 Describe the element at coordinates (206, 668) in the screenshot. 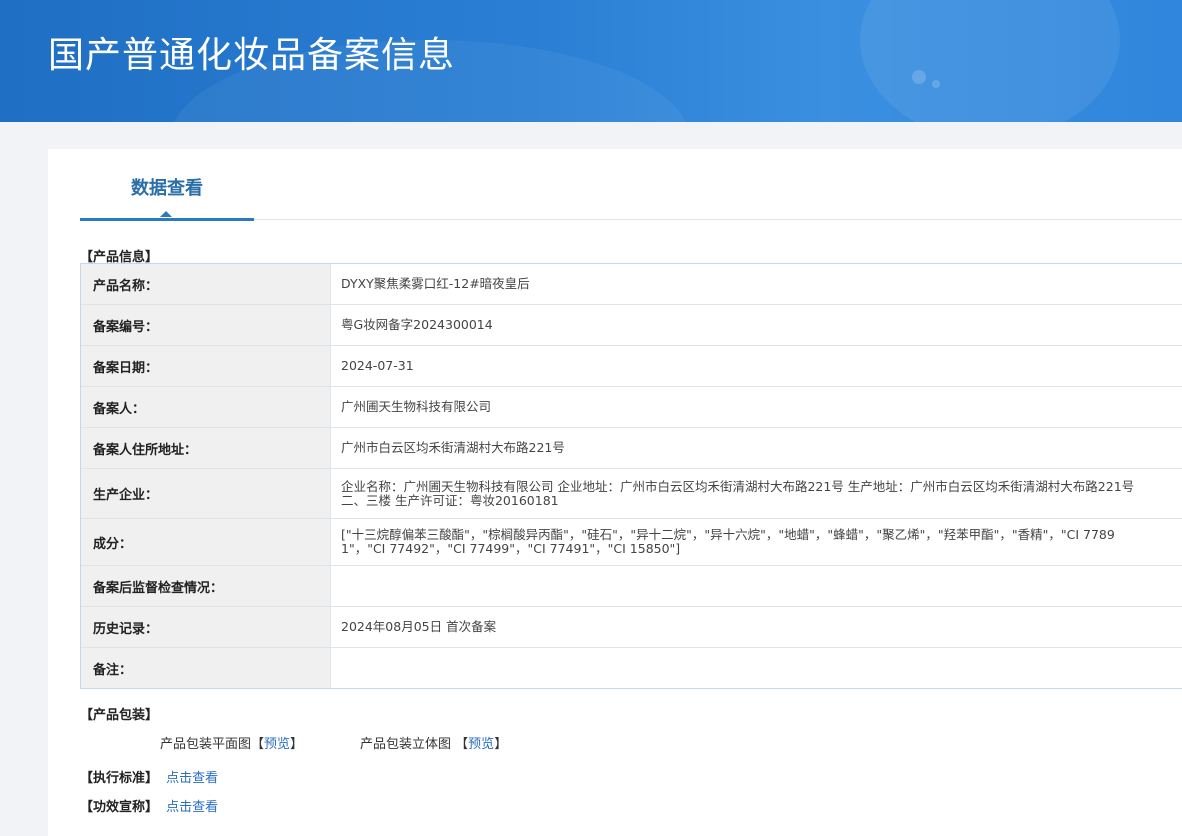

I see `row-label: 备注：` at that location.